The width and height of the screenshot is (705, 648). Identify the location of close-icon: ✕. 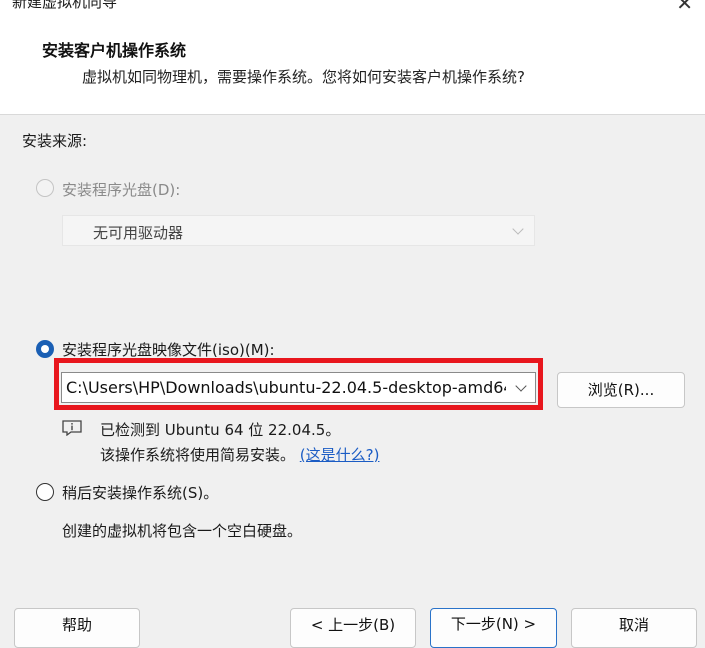
(684, 8).